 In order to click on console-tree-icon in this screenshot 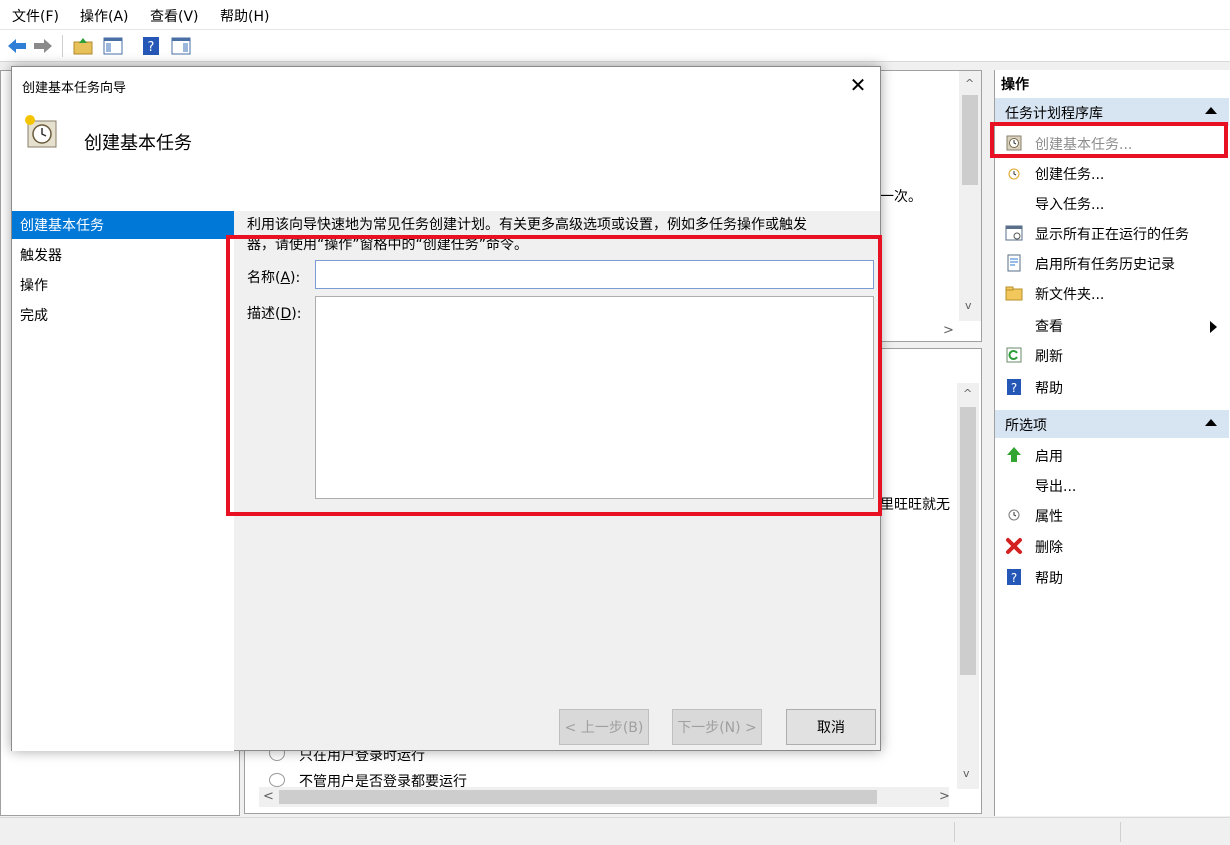, I will do `click(113, 46)`.